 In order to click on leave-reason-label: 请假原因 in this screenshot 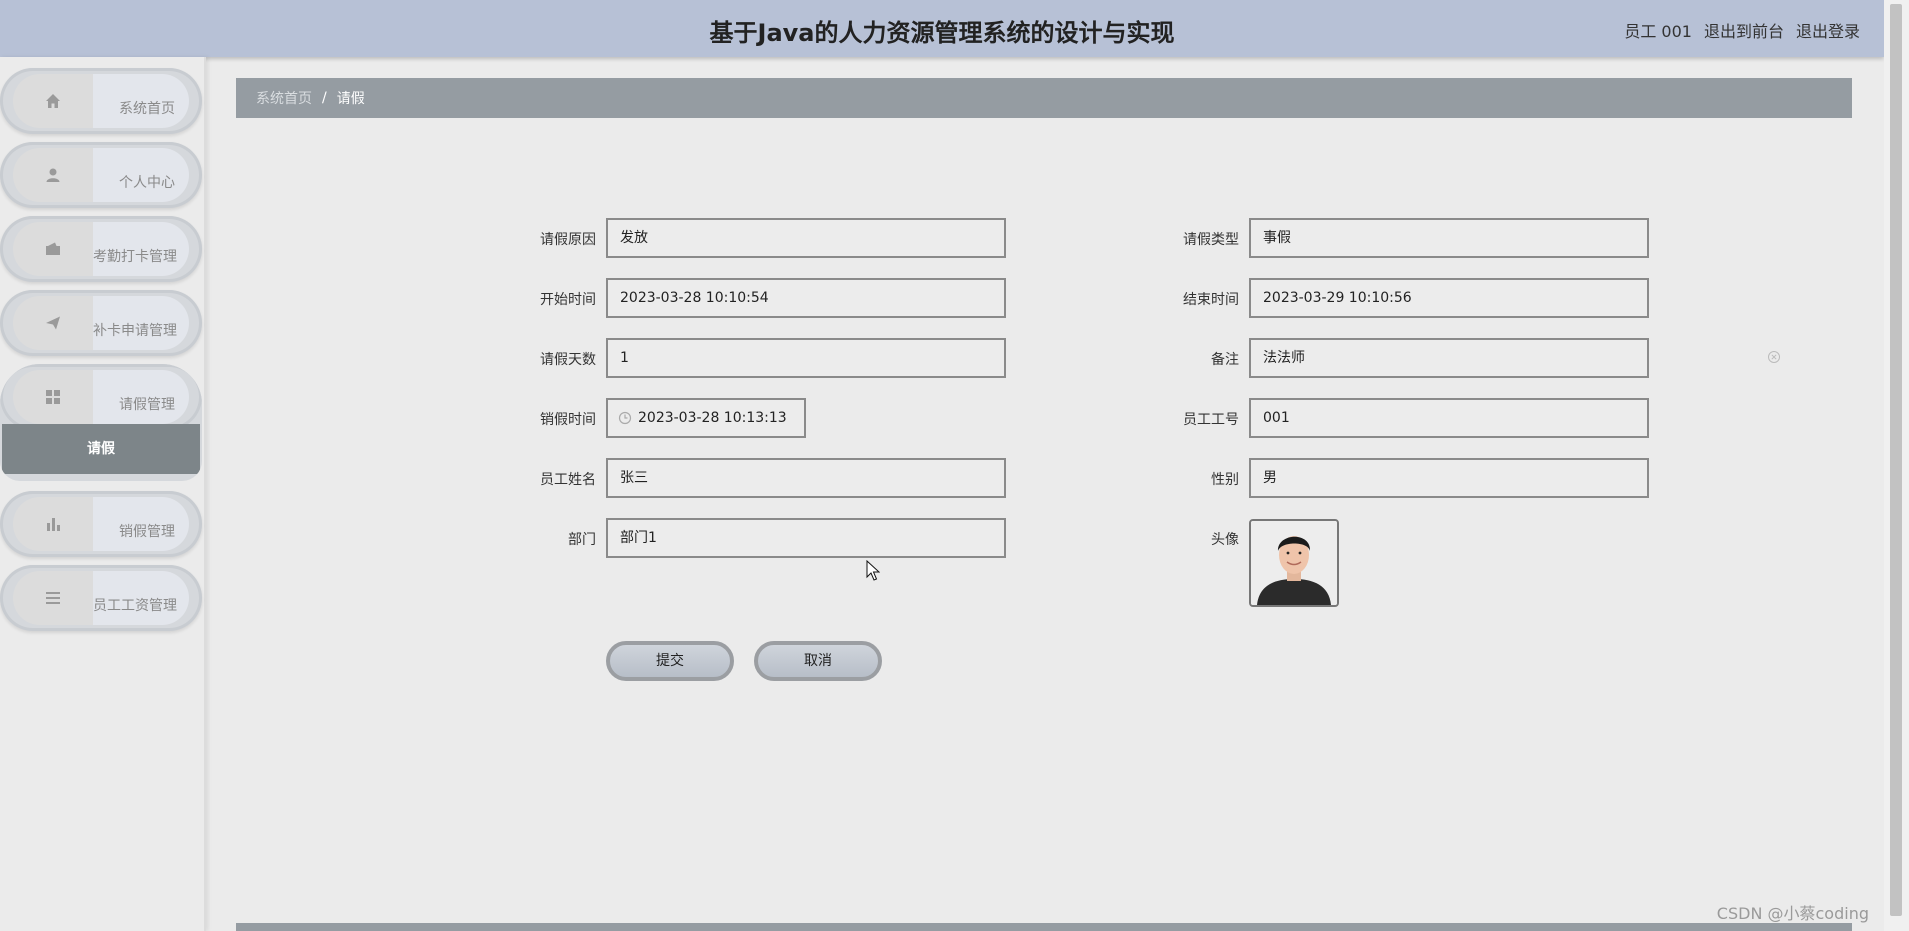, I will do `click(568, 240)`.